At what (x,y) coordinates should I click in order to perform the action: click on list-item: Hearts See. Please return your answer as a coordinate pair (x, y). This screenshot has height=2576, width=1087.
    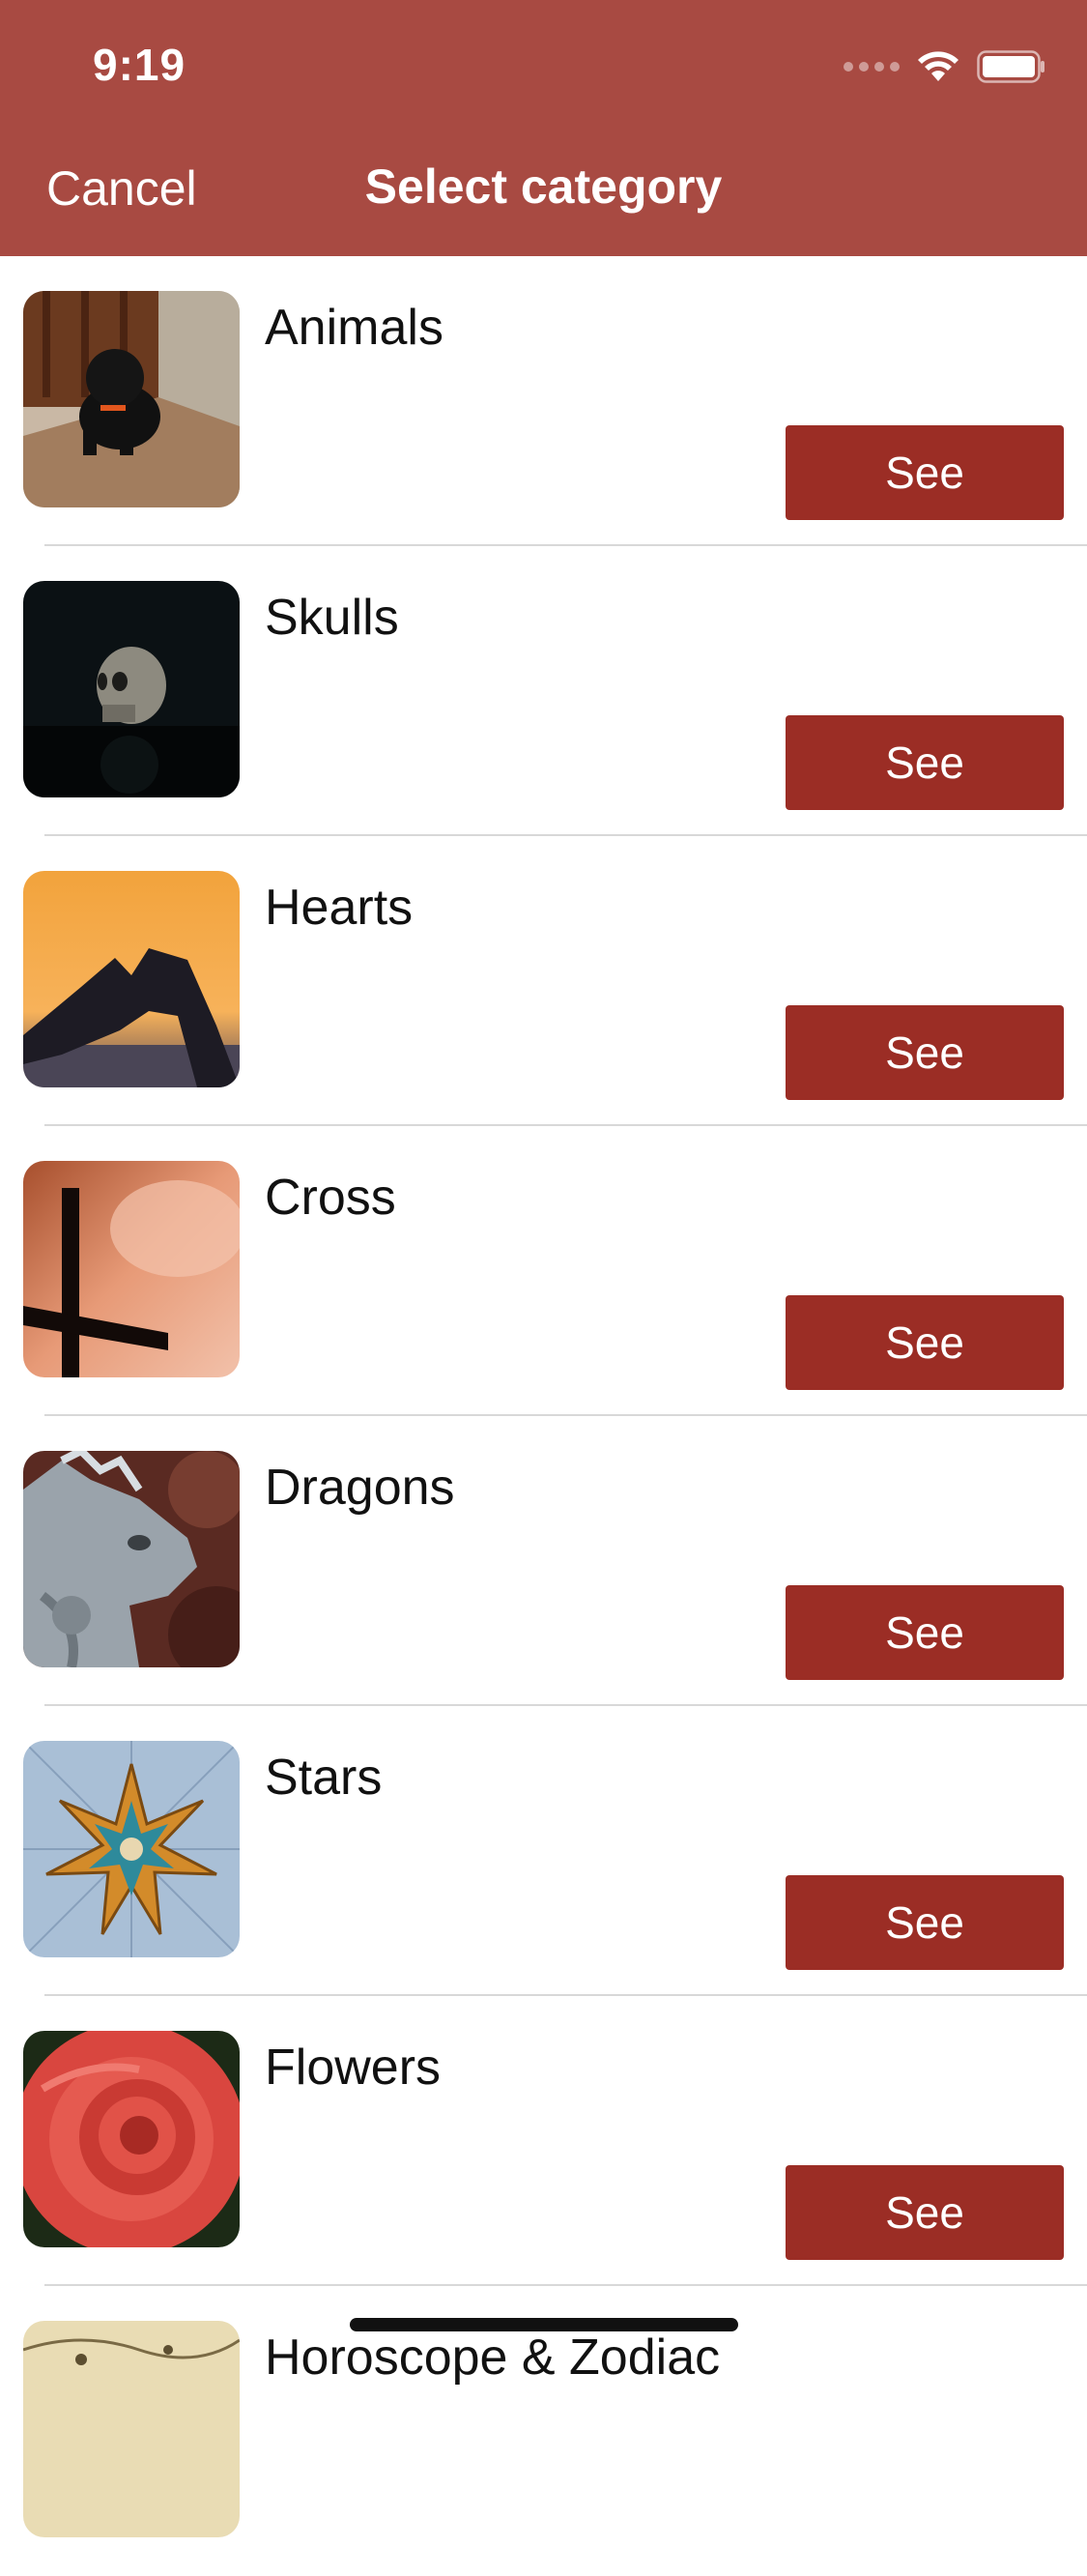
    Looking at the image, I should click on (543, 981).